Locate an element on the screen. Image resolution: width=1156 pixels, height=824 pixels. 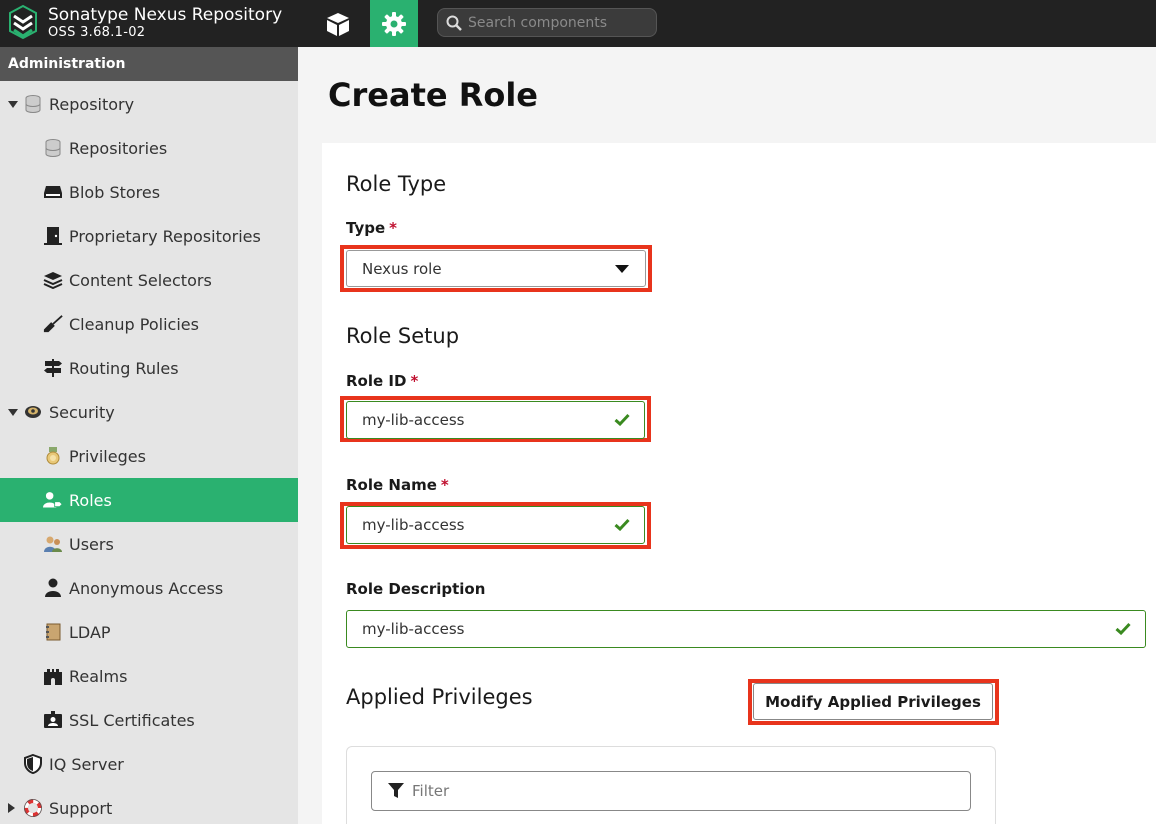
applied-privileges-heading: Applied Privileges is located at coordinates (439, 697).